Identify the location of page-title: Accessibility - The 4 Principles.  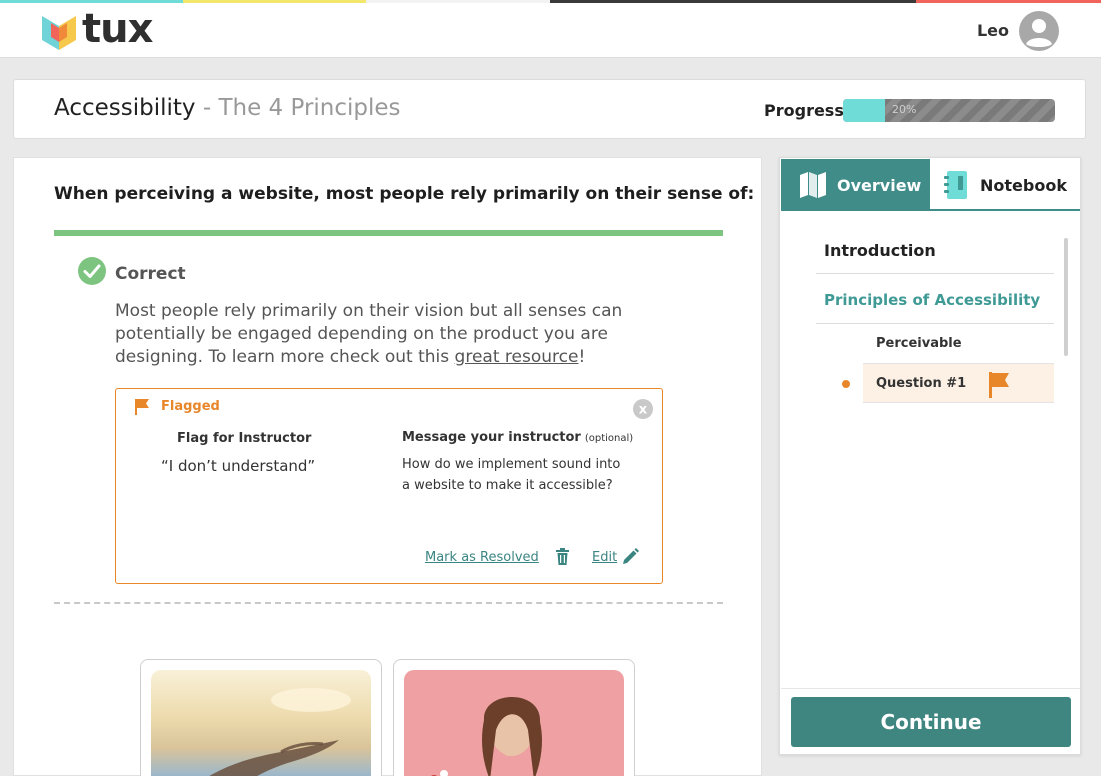
(227, 108).